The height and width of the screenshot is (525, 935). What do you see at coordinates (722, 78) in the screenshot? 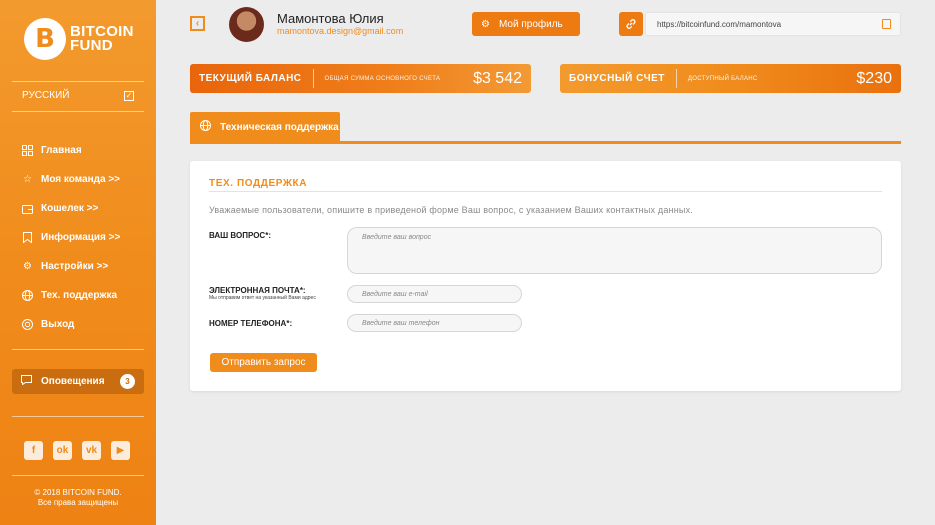
I see `bonus-balance-sub: ДОСТУПНЫЙ БАЛАНС` at bounding box center [722, 78].